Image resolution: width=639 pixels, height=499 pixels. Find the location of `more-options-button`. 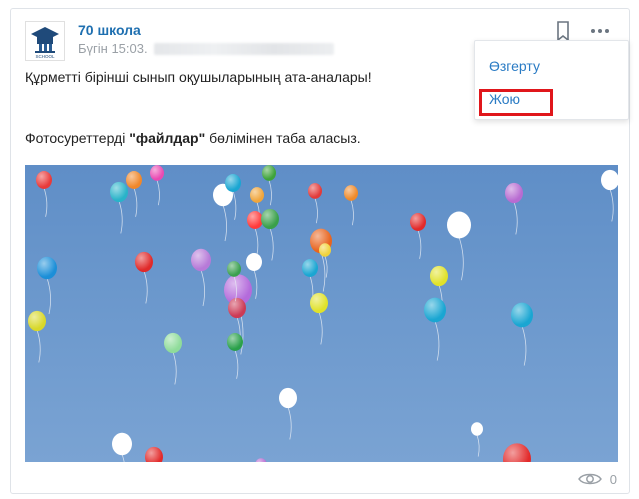

more-options-button is located at coordinates (600, 31).